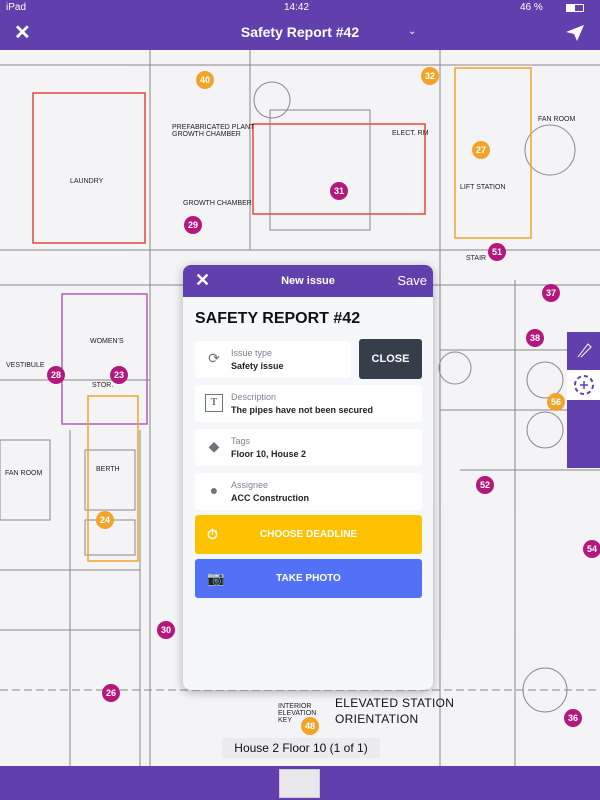  Describe the element at coordinates (483, 187) in the screenshot. I see `room-label: LIFT STATION` at that location.